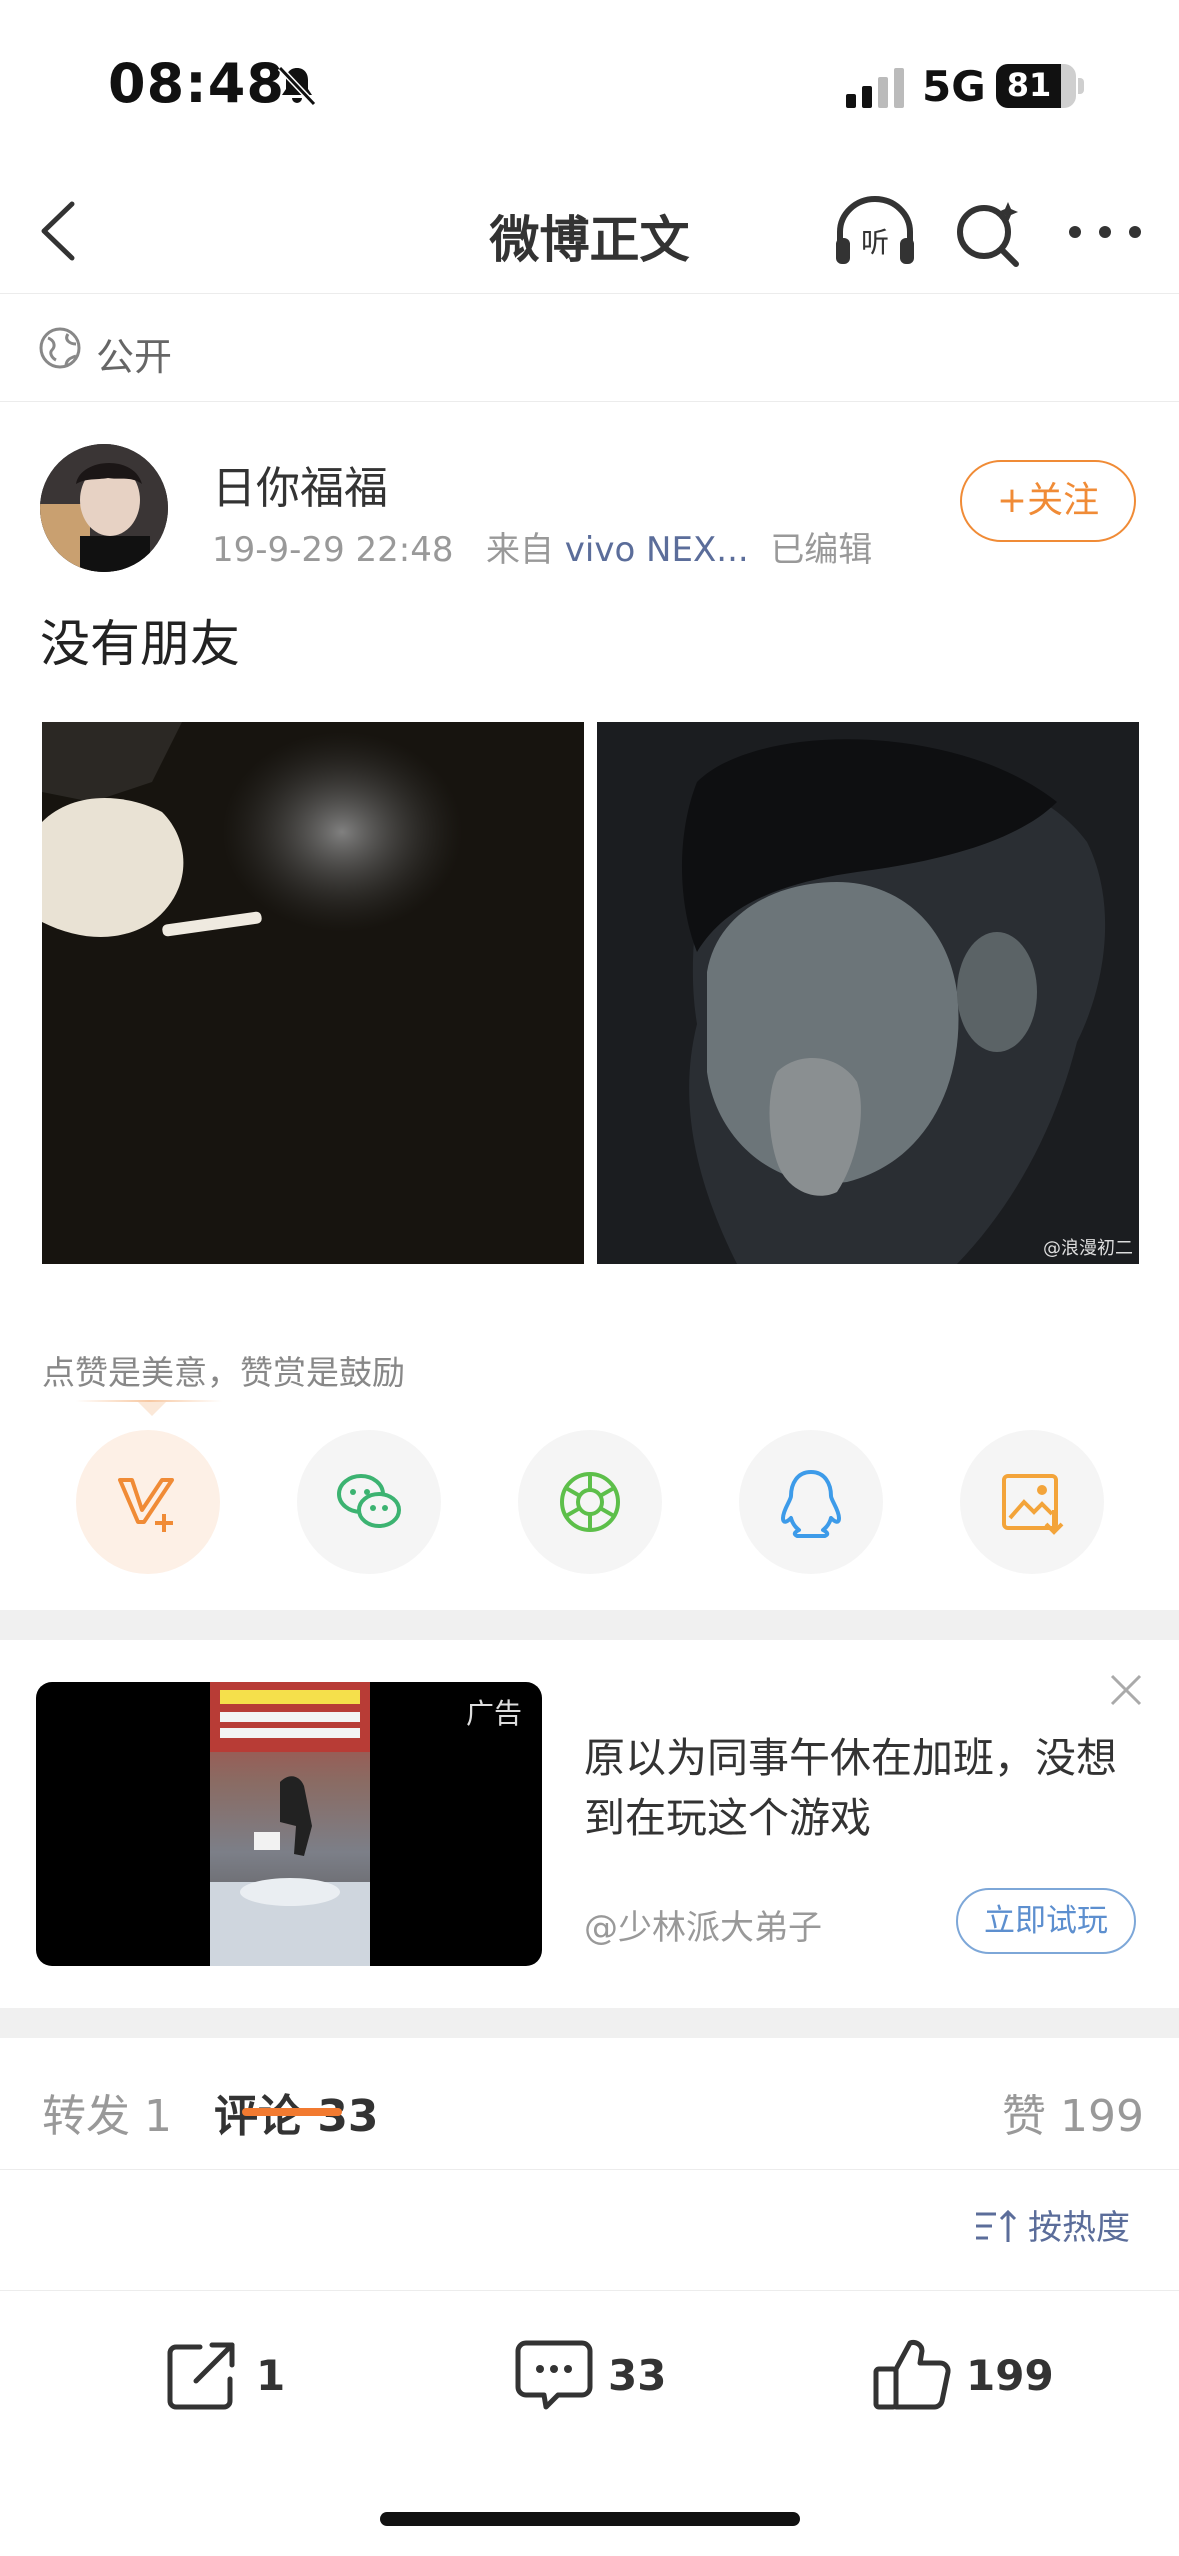 The width and height of the screenshot is (1179, 2556). I want to click on status-time: 08:48, so click(196, 83).